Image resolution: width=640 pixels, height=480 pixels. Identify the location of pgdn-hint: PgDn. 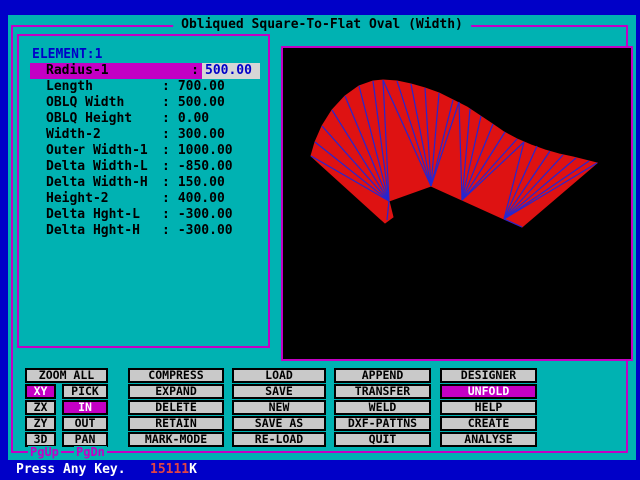
(90, 452).